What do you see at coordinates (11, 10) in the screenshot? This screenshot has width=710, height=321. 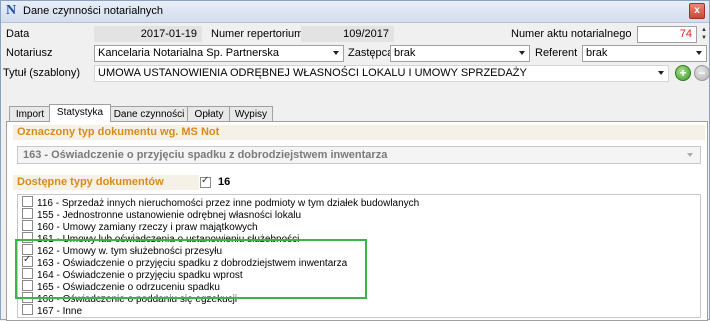 I see `app-n-icon: N` at bounding box center [11, 10].